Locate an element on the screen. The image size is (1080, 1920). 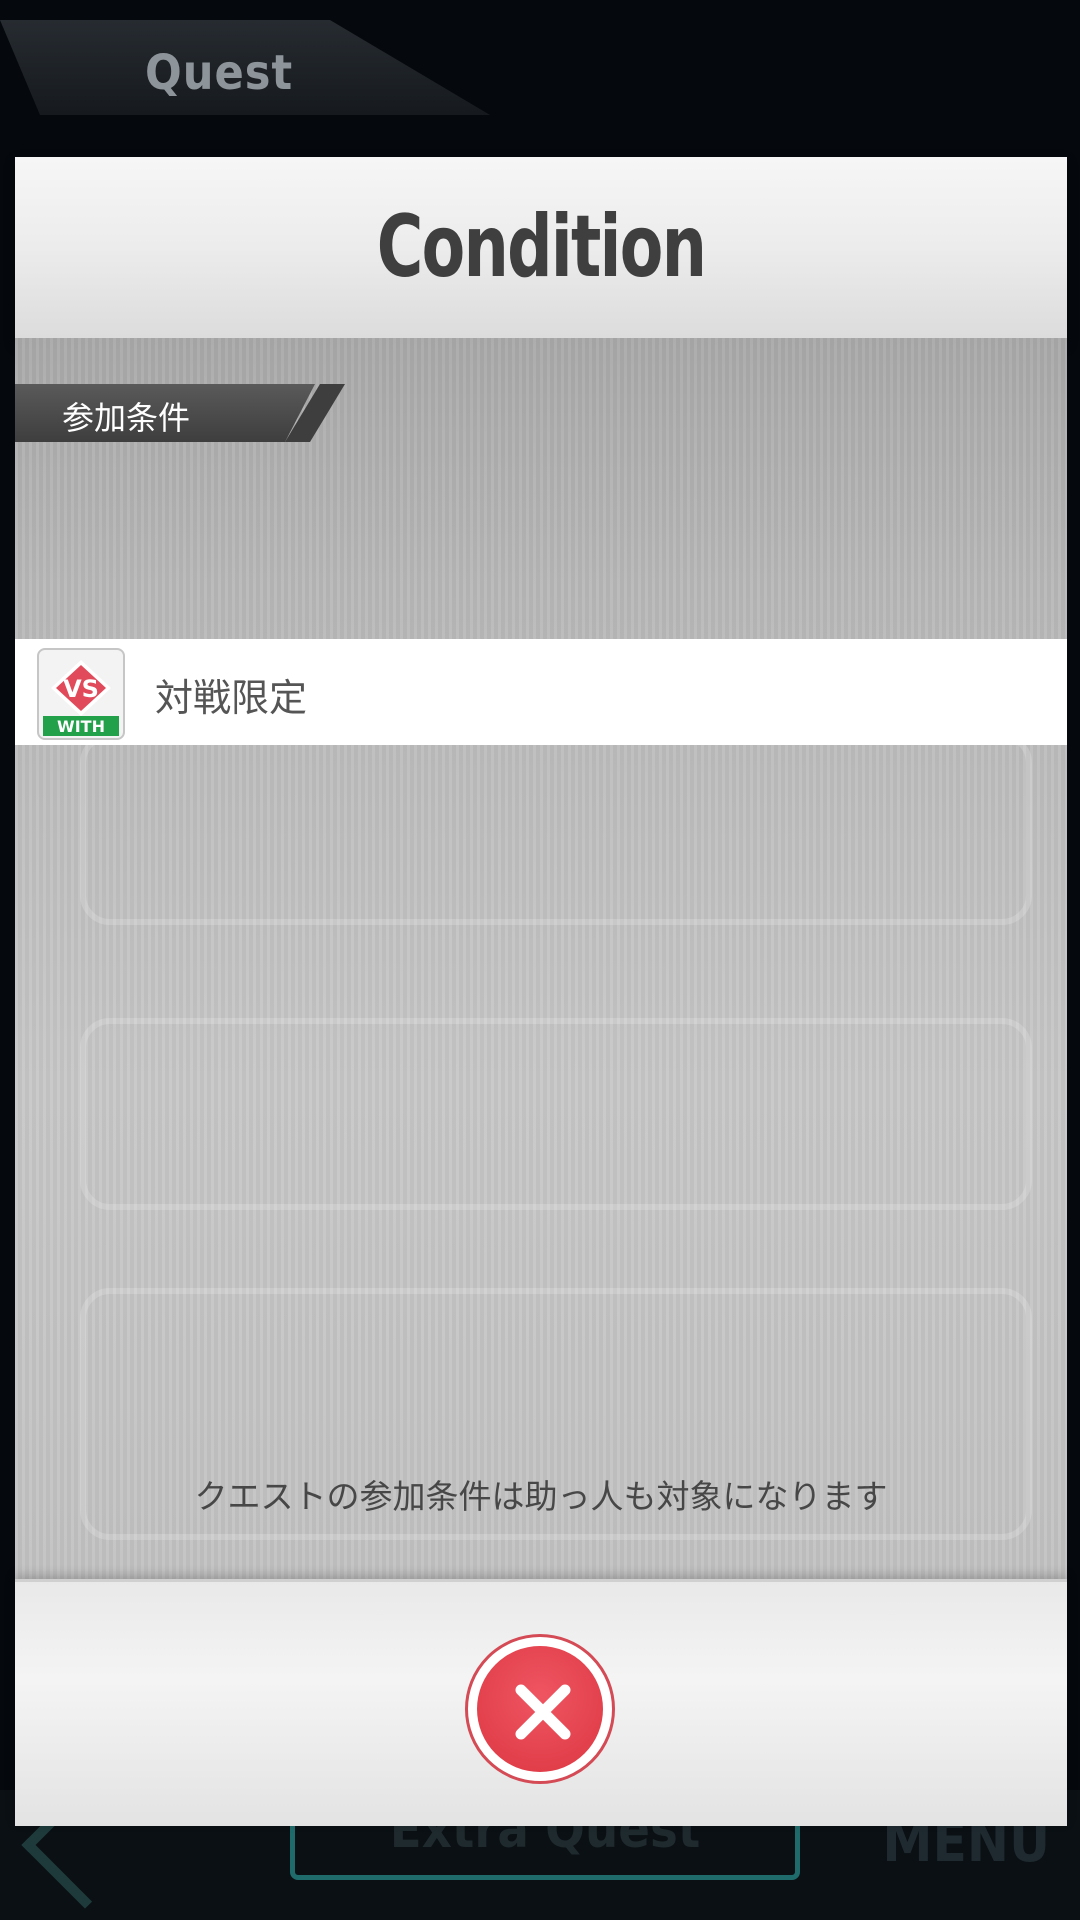
close-icon is located at coordinates (543, 1712).